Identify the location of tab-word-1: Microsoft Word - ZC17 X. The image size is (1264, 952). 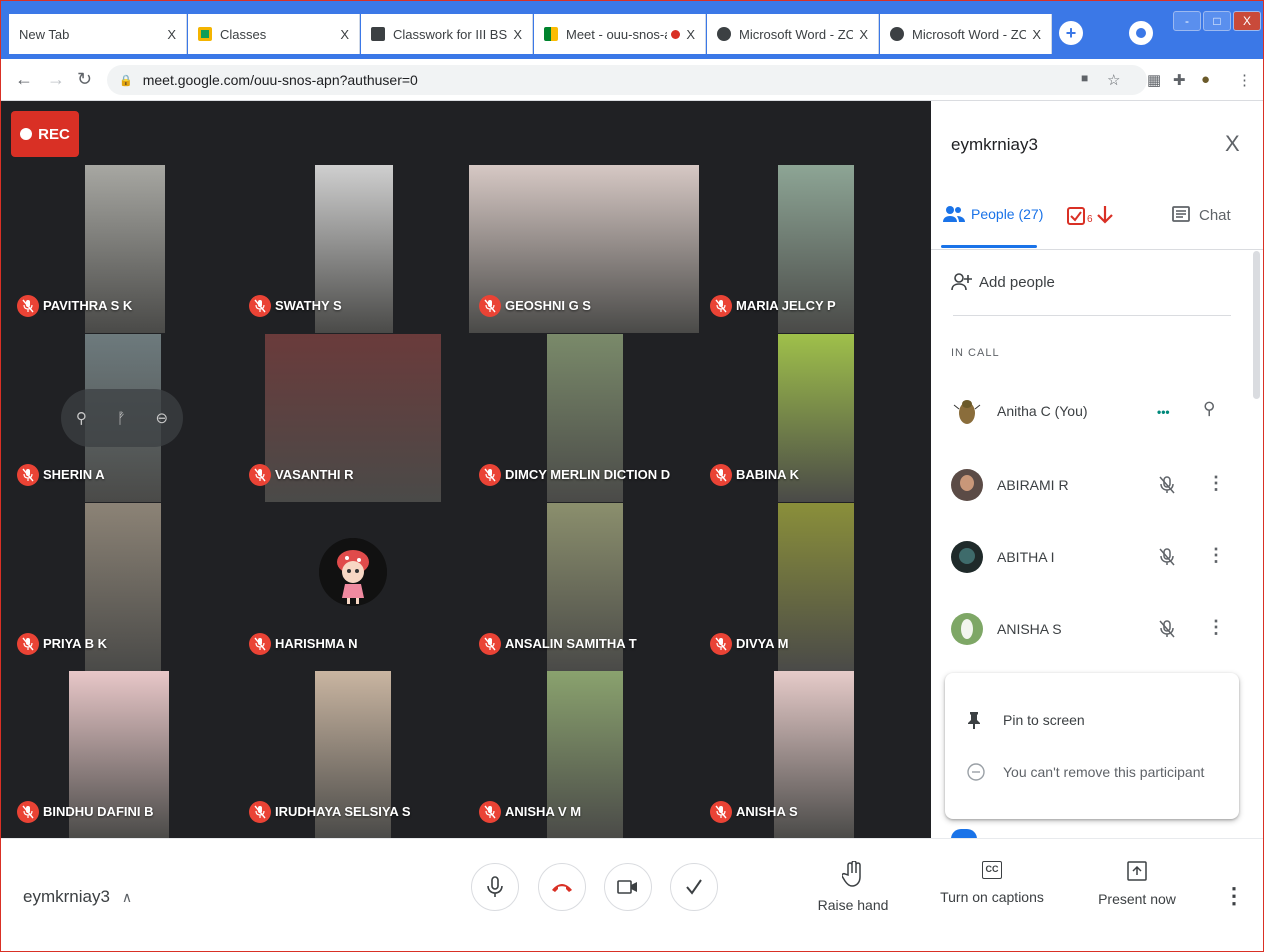
(793, 34).